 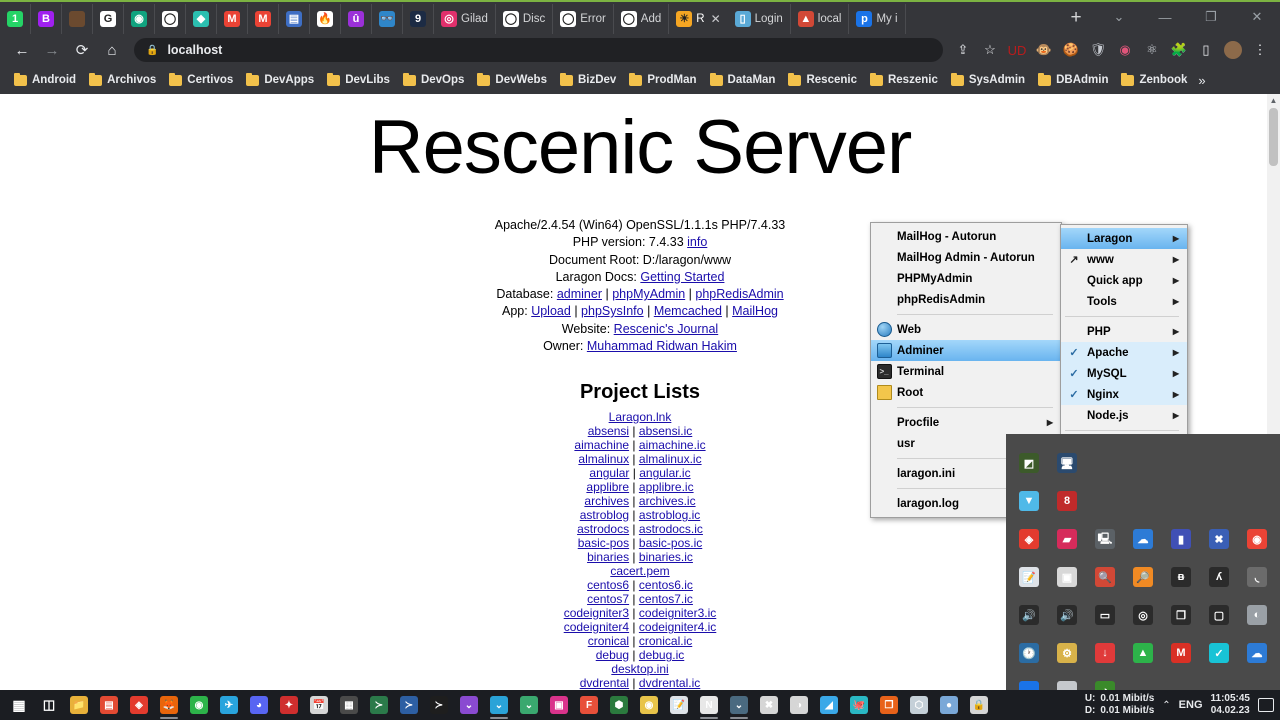 What do you see at coordinates (525, 19) in the screenshot?
I see `browser-tab: ◯ Disc` at bounding box center [525, 19].